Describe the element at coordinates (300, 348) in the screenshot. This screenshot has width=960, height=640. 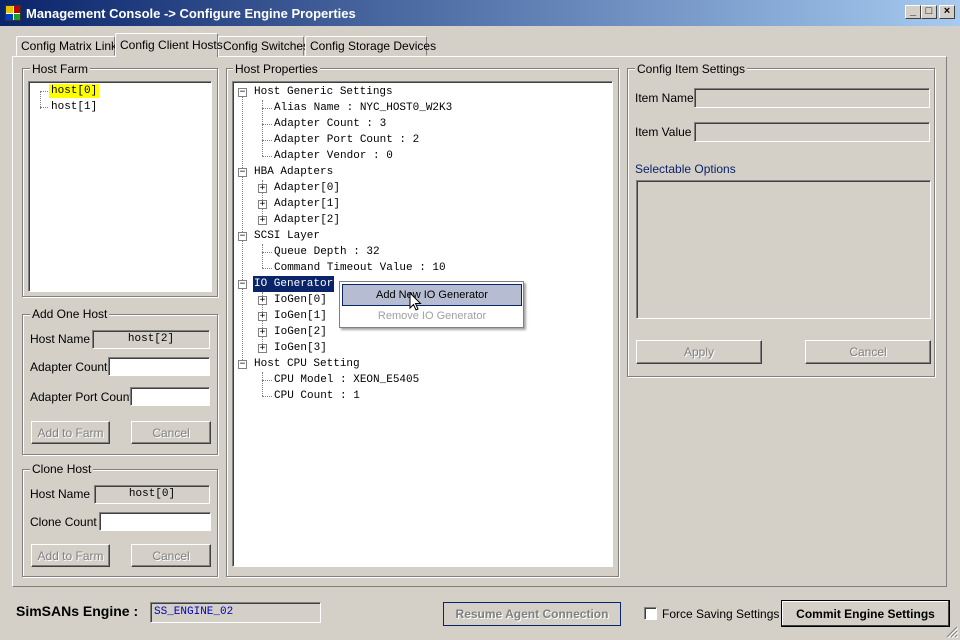
I see `tree-node-iogen: IoGen[3]` at that location.